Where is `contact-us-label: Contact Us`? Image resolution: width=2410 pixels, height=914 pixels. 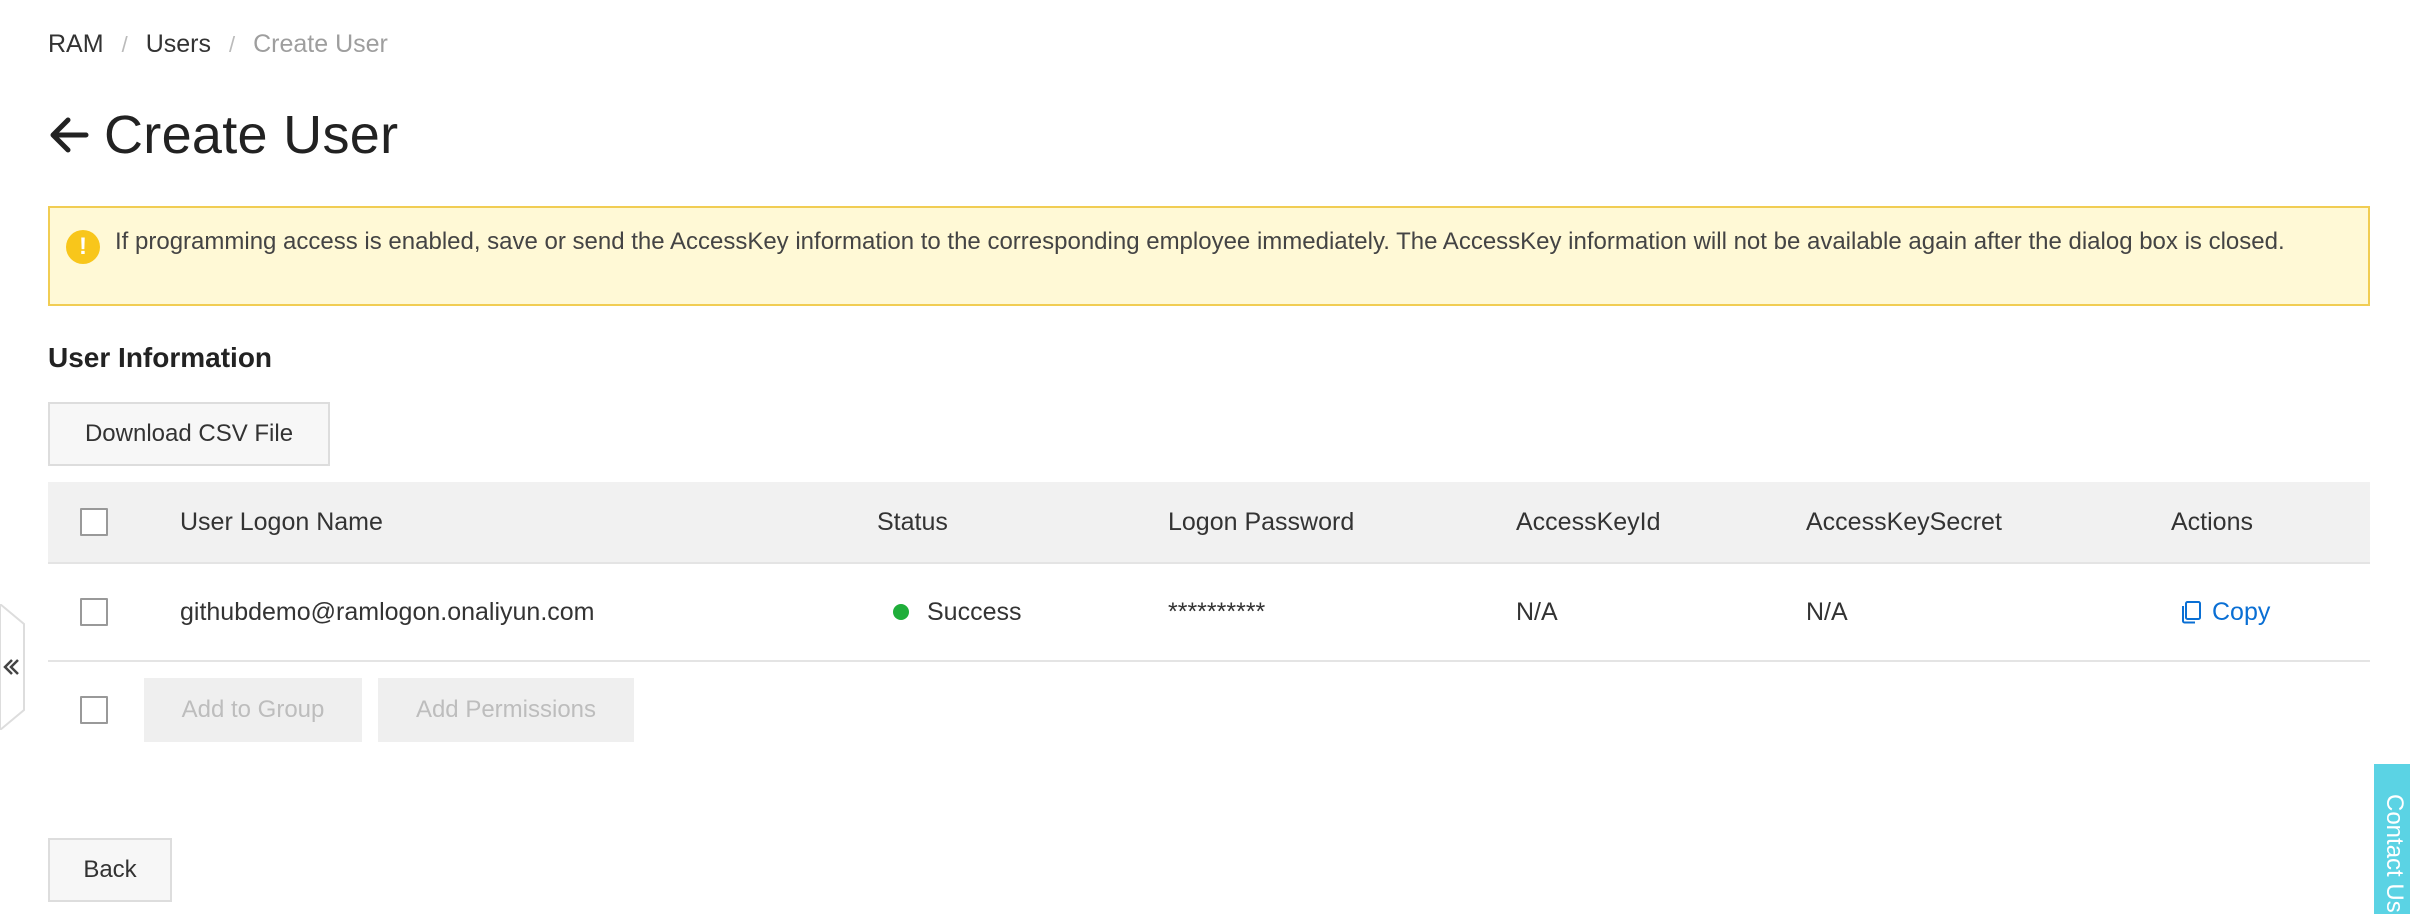
contact-us-label: Contact Us is located at coordinates (2394, 853).